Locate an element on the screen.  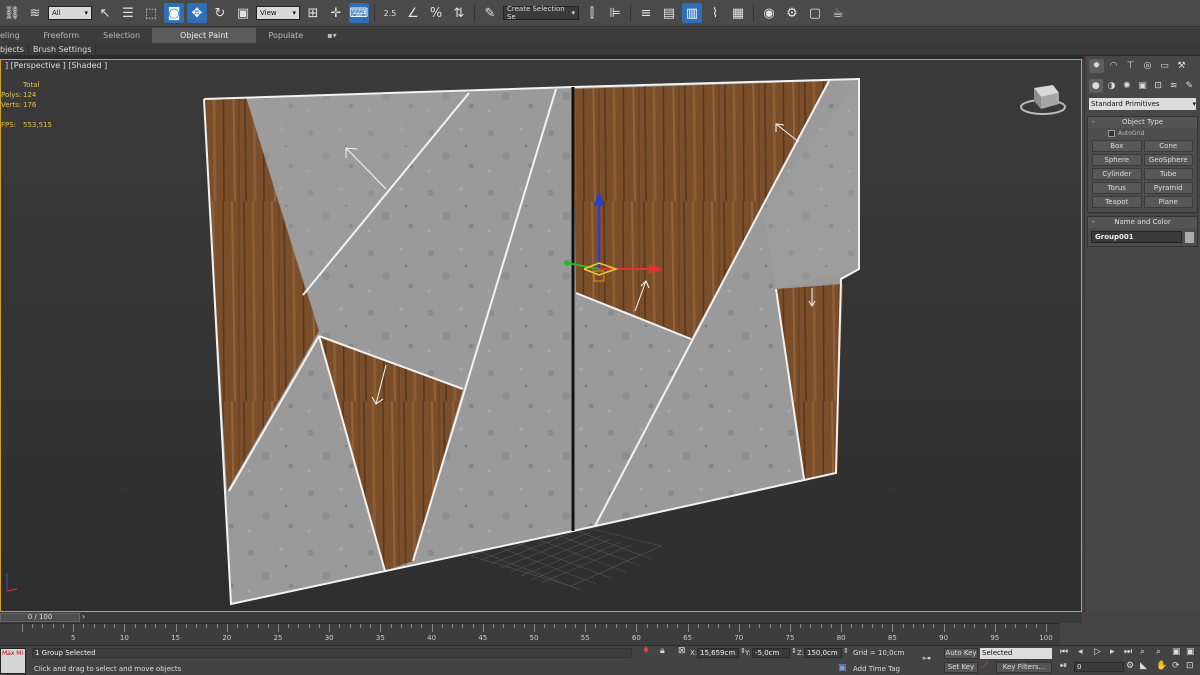
ref-coord-system: View ▾ is located at coordinates (278, 13).